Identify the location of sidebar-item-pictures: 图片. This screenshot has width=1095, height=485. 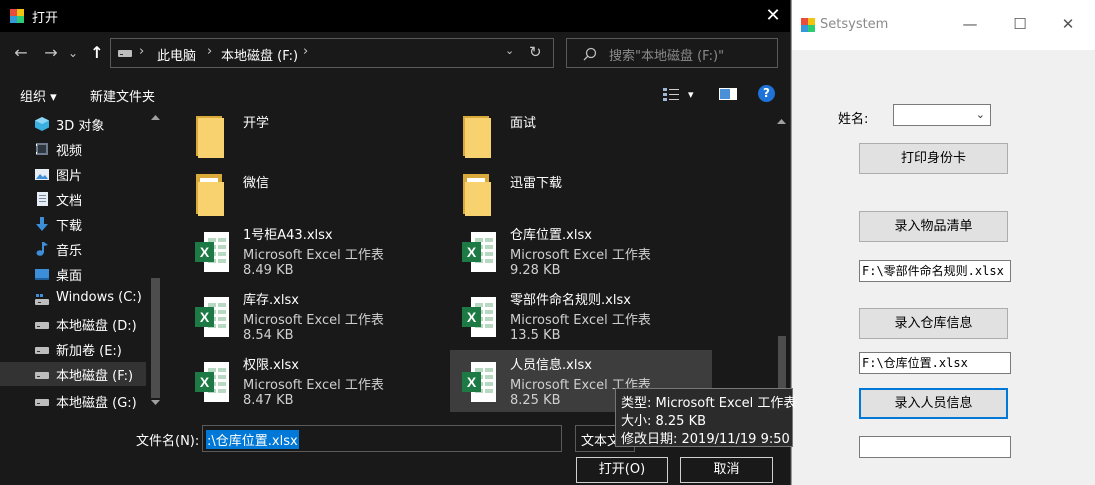
(73, 174).